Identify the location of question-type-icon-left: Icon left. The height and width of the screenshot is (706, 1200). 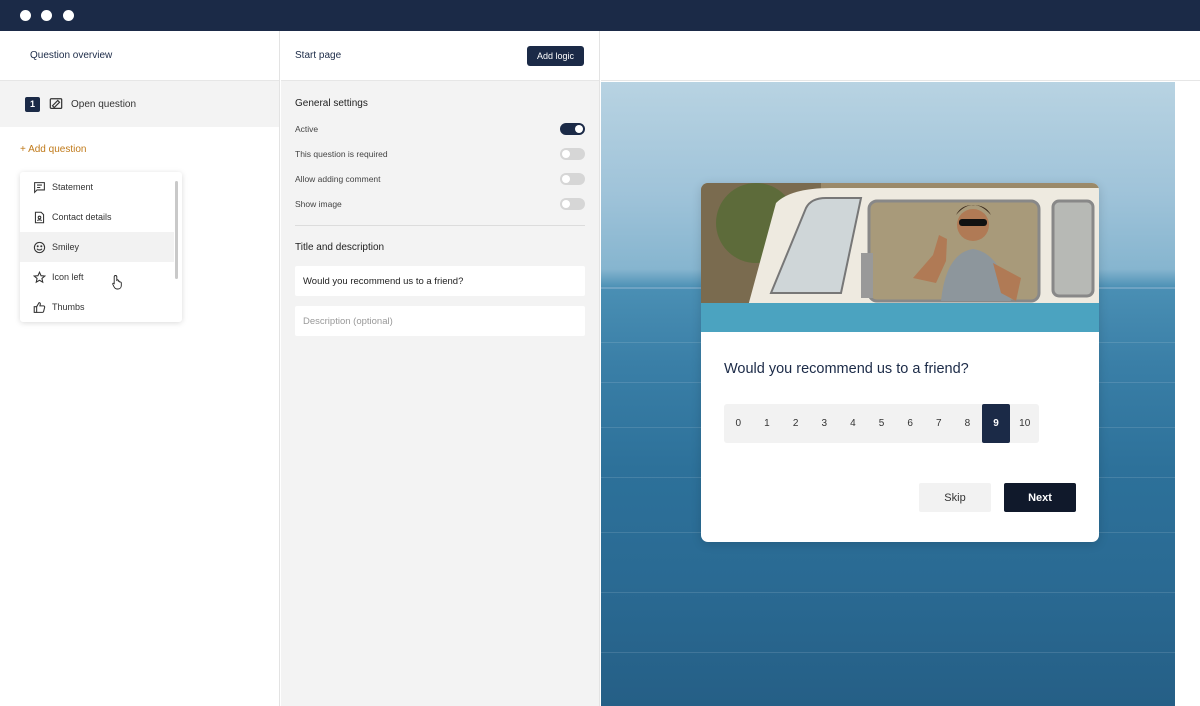
(97, 277).